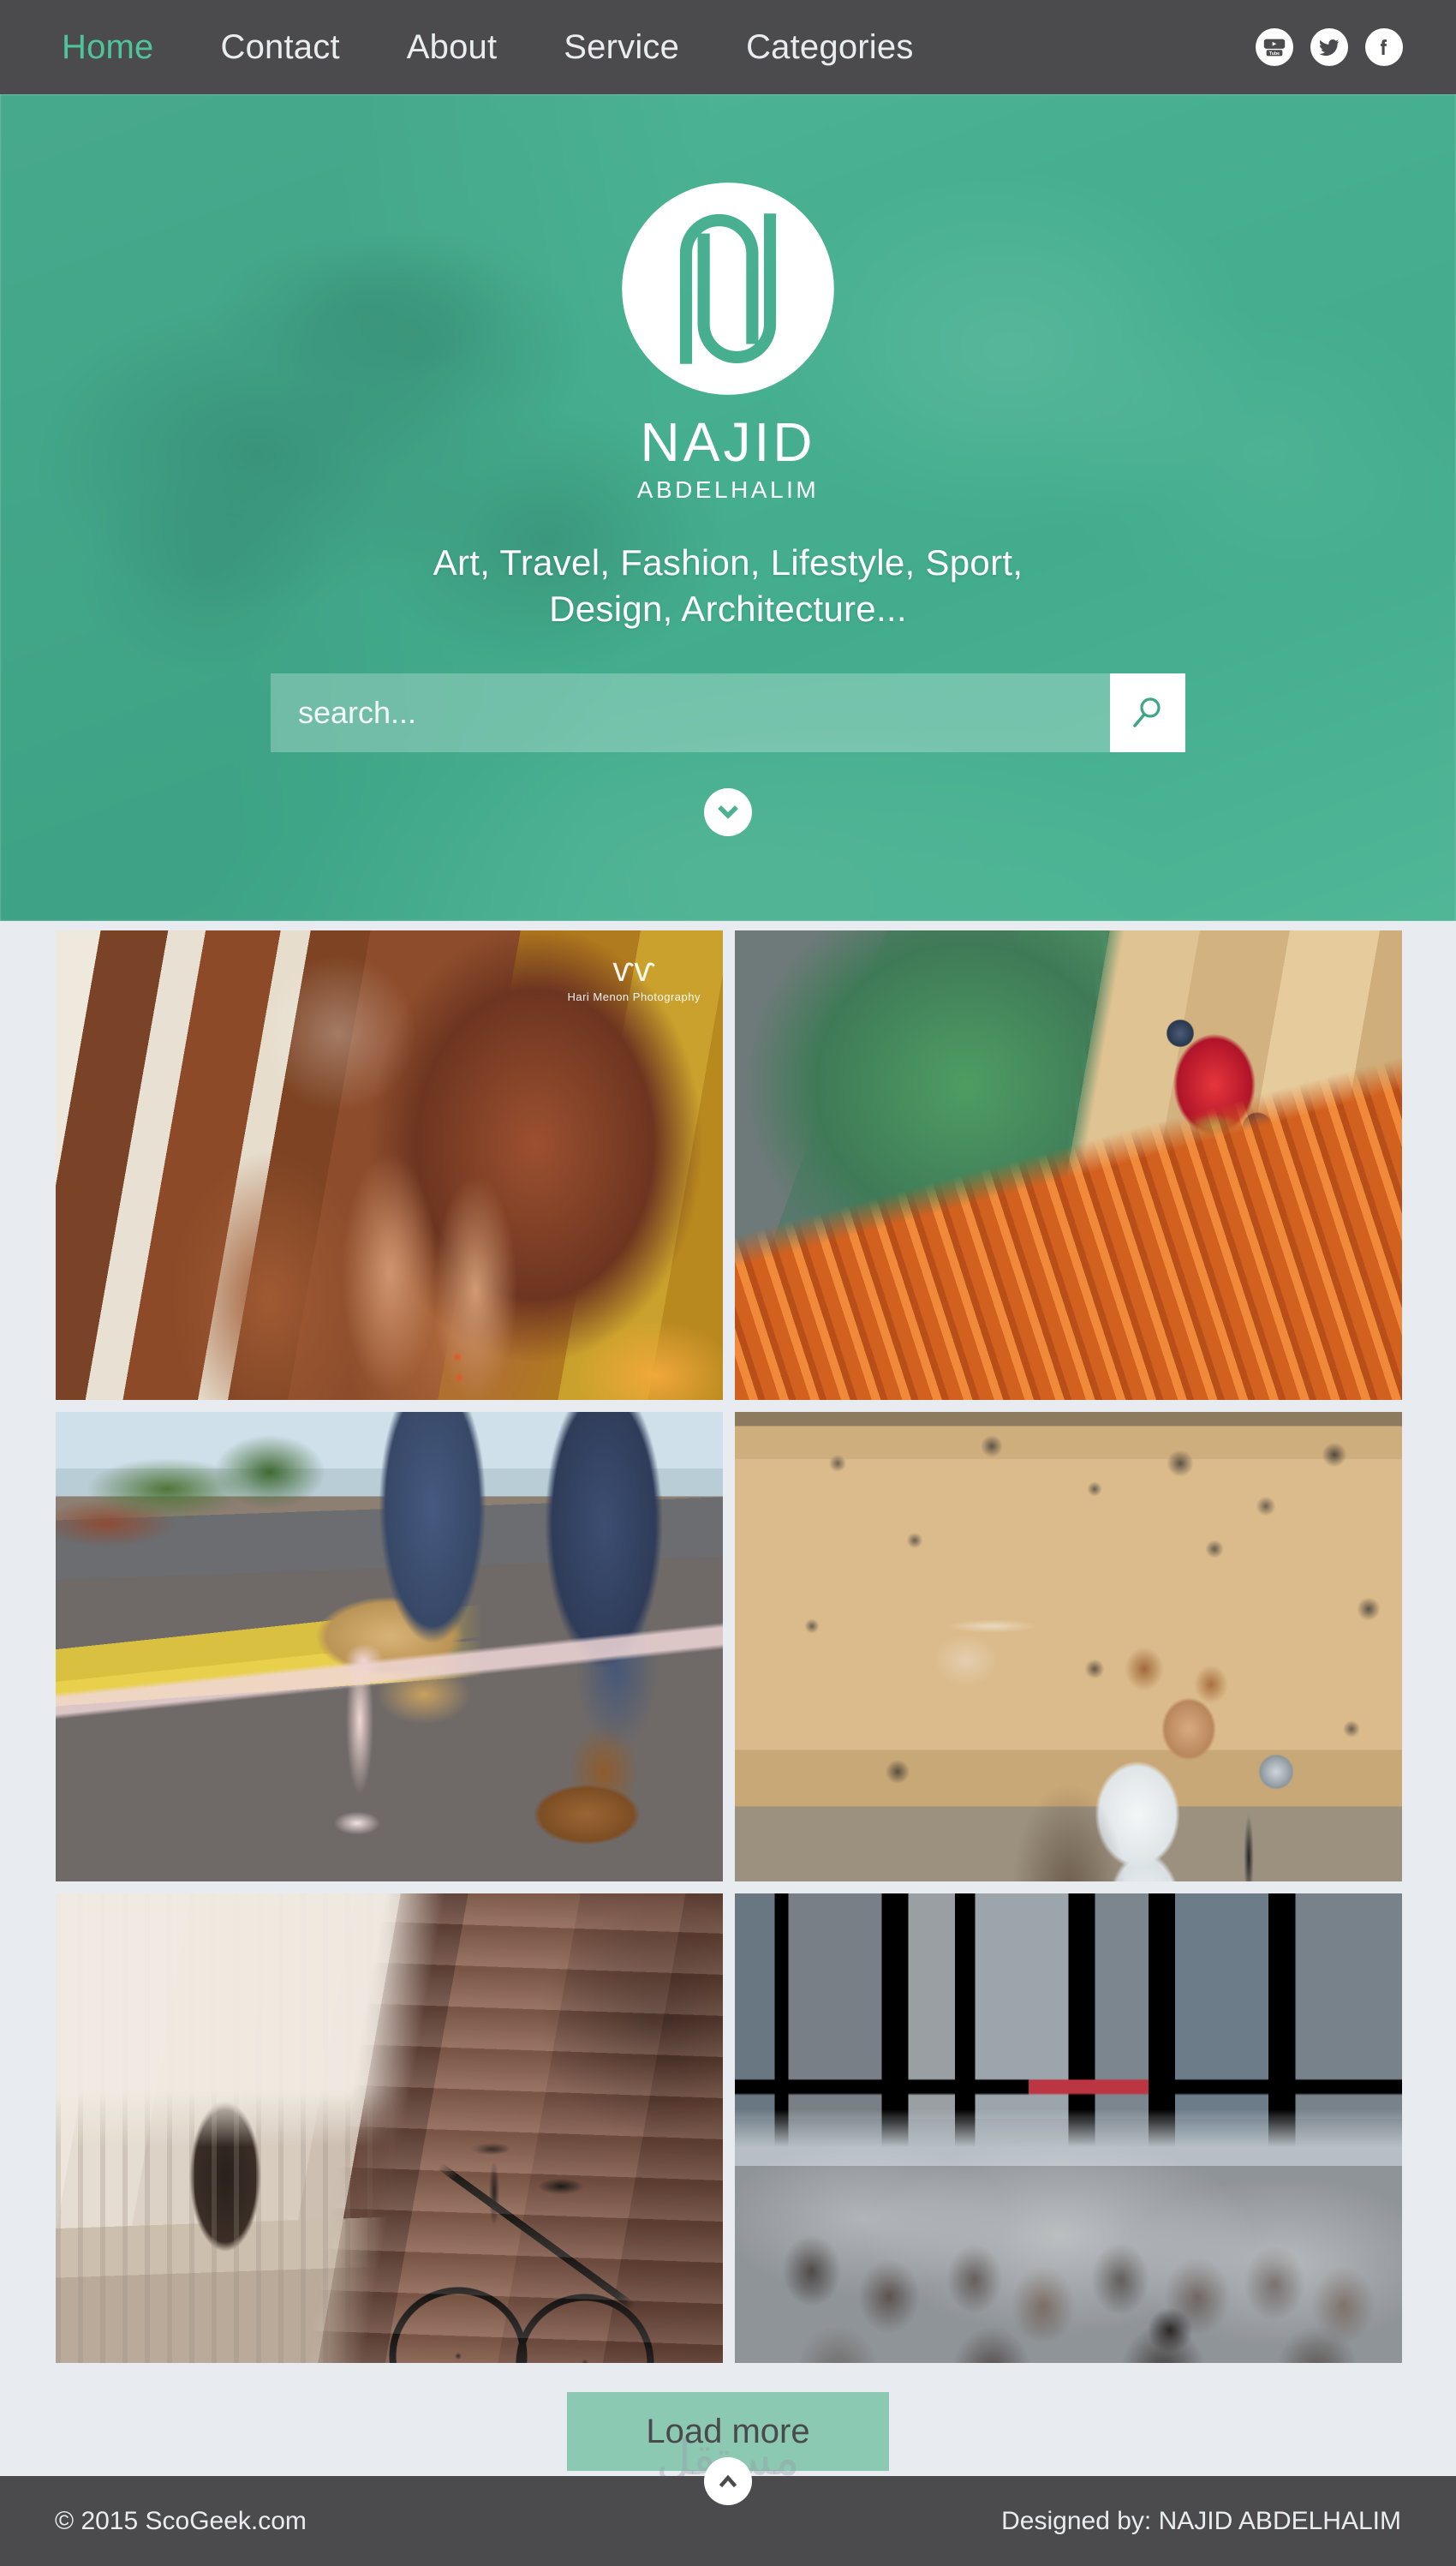 The image size is (1456, 2566). I want to click on chevron-down-icon, so click(728, 811).